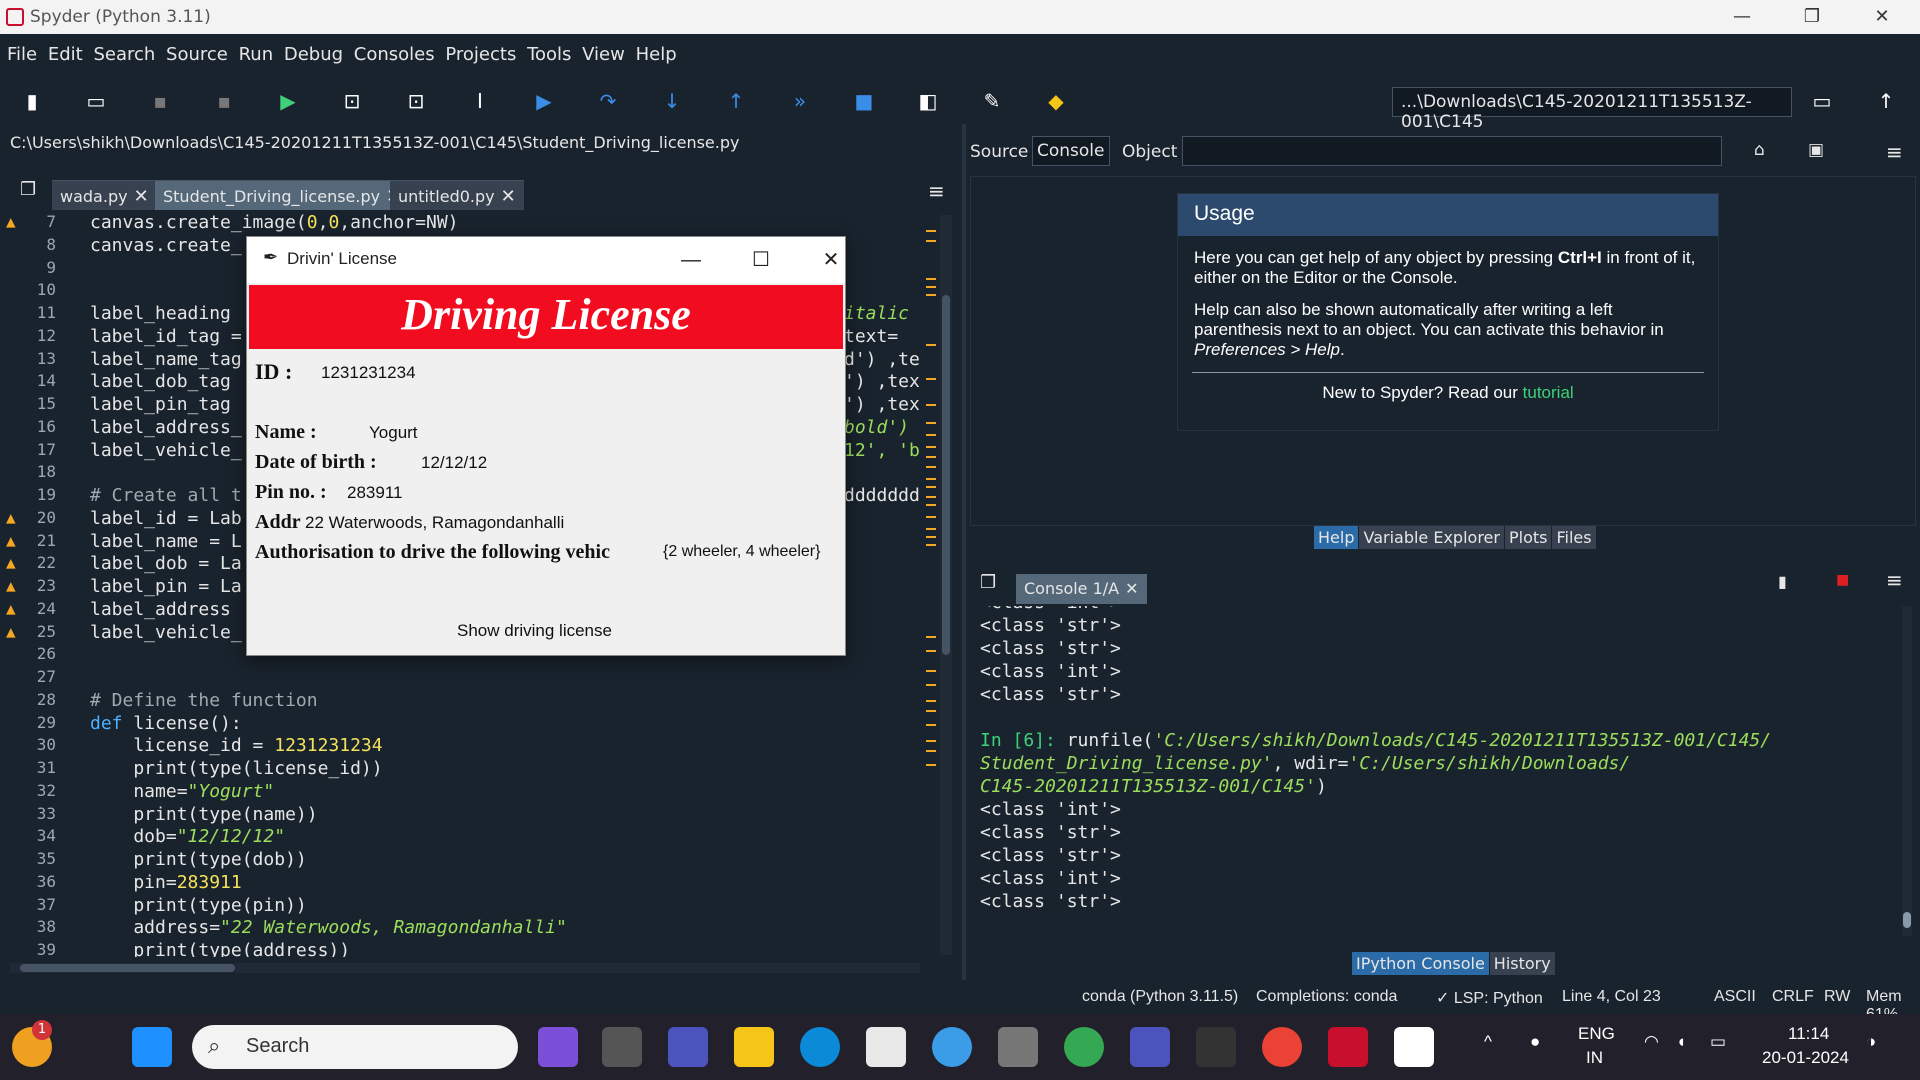 The width and height of the screenshot is (1920, 1080). What do you see at coordinates (288, 101) in the screenshot?
I see `run-icon: ▶` at bounding box center [288, 101].